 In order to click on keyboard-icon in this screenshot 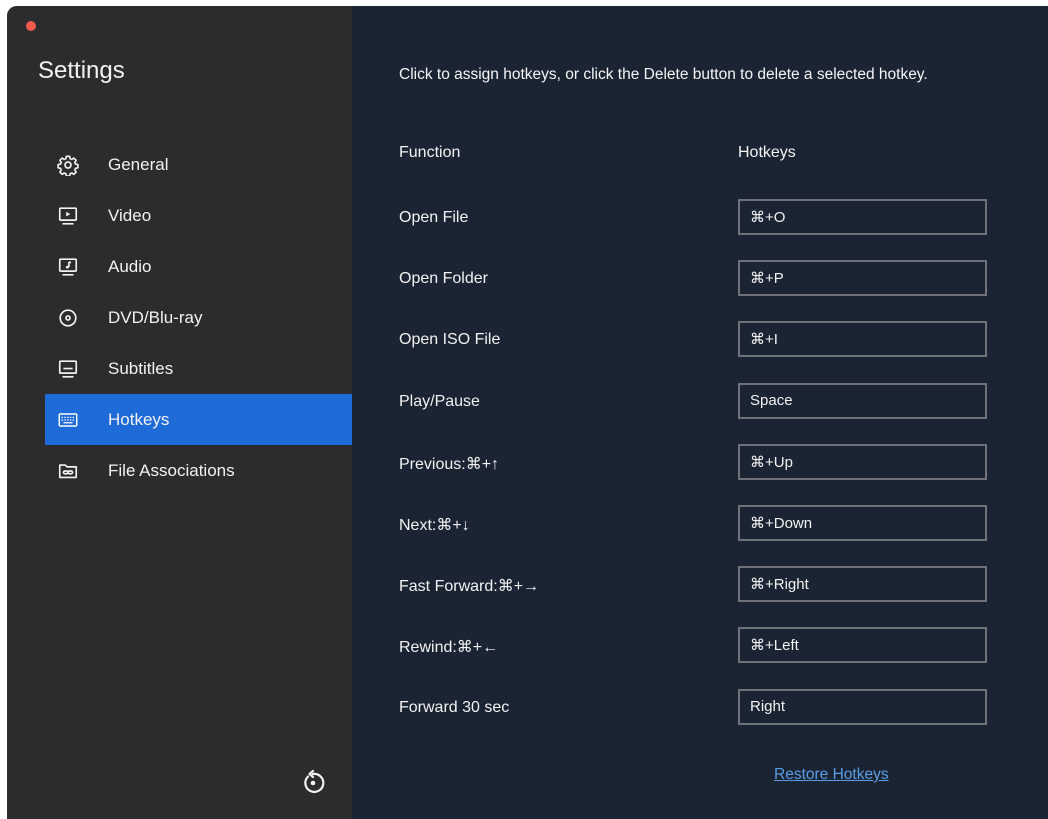, I will do `click(68, 420)`.